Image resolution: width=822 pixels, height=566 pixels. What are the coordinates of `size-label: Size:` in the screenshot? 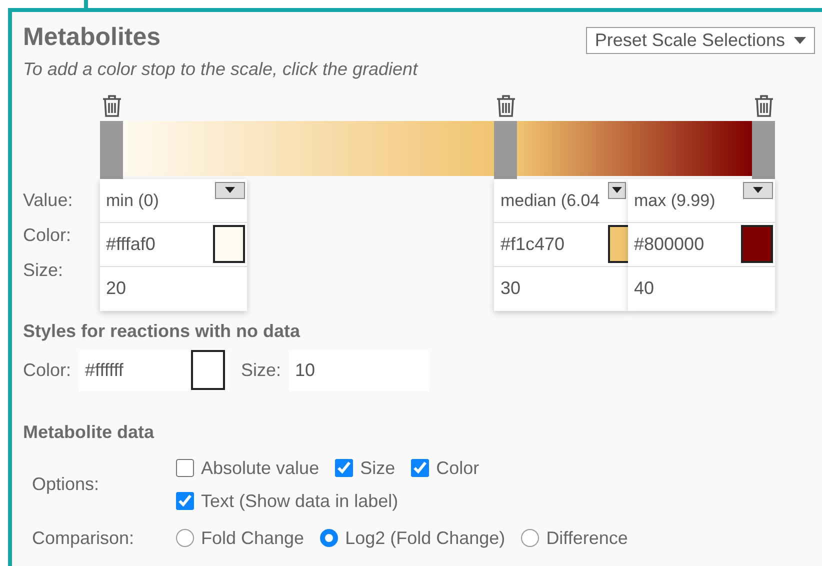 It's located at (261, 370).